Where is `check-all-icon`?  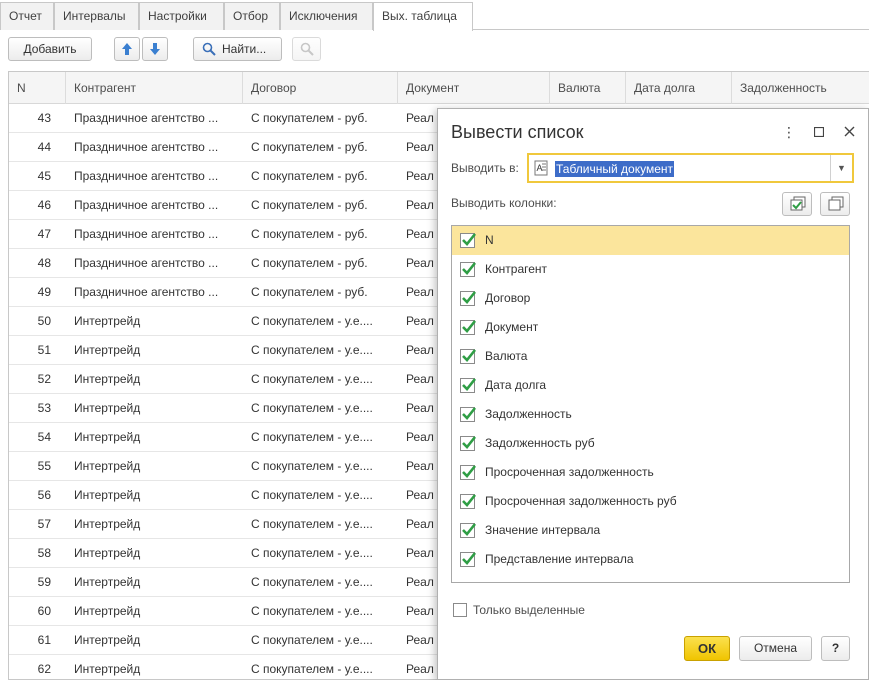
check-all-icon is located at coordinates (798, 203).